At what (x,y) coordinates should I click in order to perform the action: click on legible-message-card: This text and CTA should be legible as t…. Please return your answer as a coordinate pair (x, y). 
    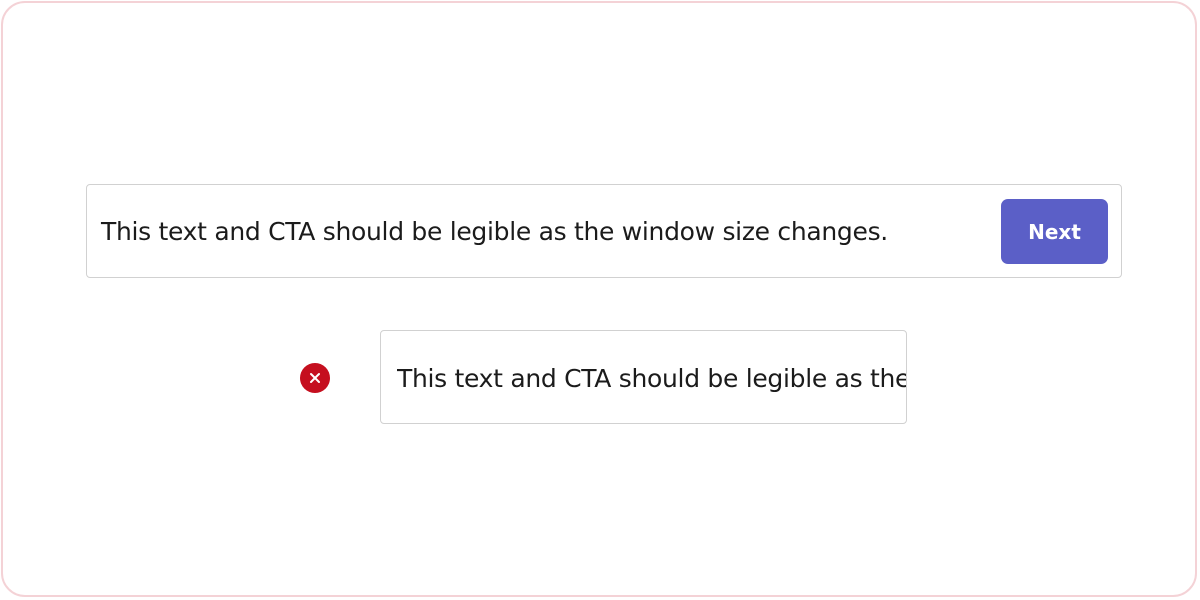
    Looking at the image, I should click on (604, 231).